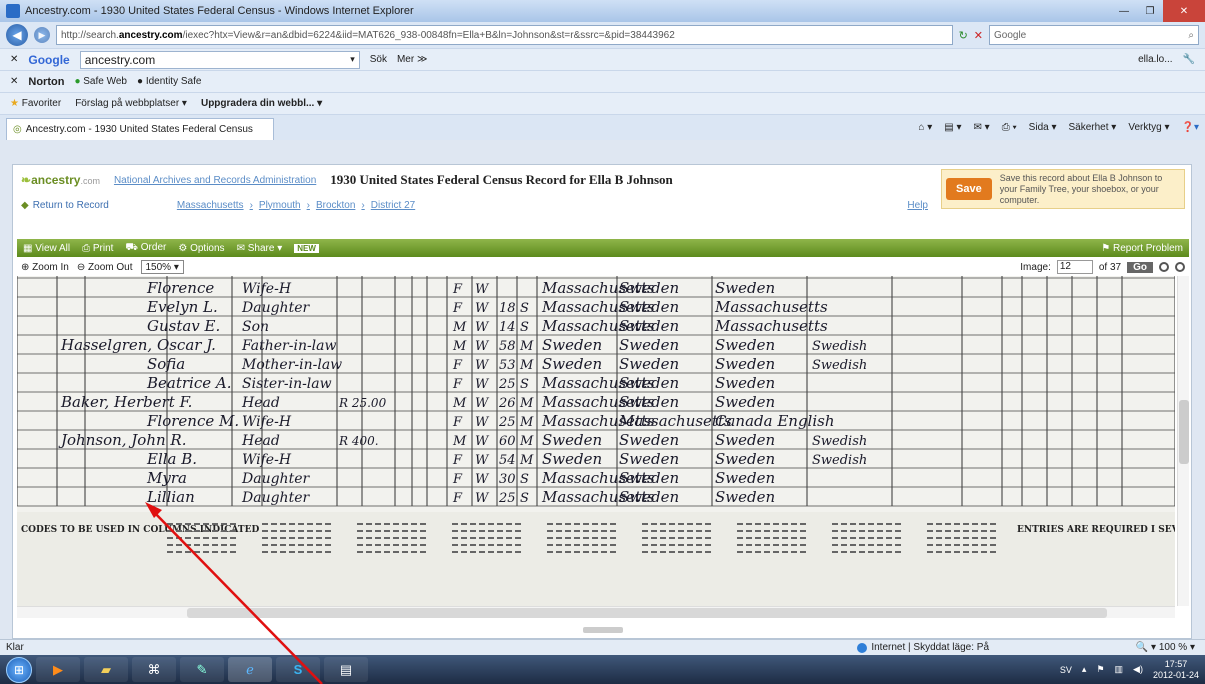  I want to click on census-name-cell: Florence, so click(180, 288).